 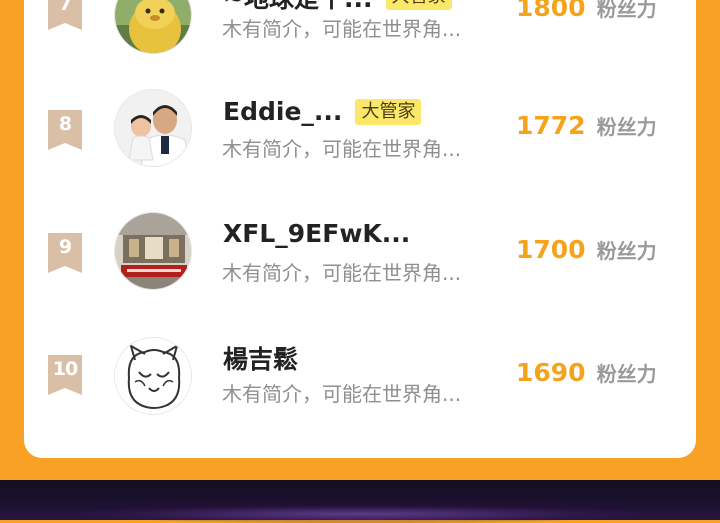 I want to click on fans-value: 1772, so click(x=551, y=125).